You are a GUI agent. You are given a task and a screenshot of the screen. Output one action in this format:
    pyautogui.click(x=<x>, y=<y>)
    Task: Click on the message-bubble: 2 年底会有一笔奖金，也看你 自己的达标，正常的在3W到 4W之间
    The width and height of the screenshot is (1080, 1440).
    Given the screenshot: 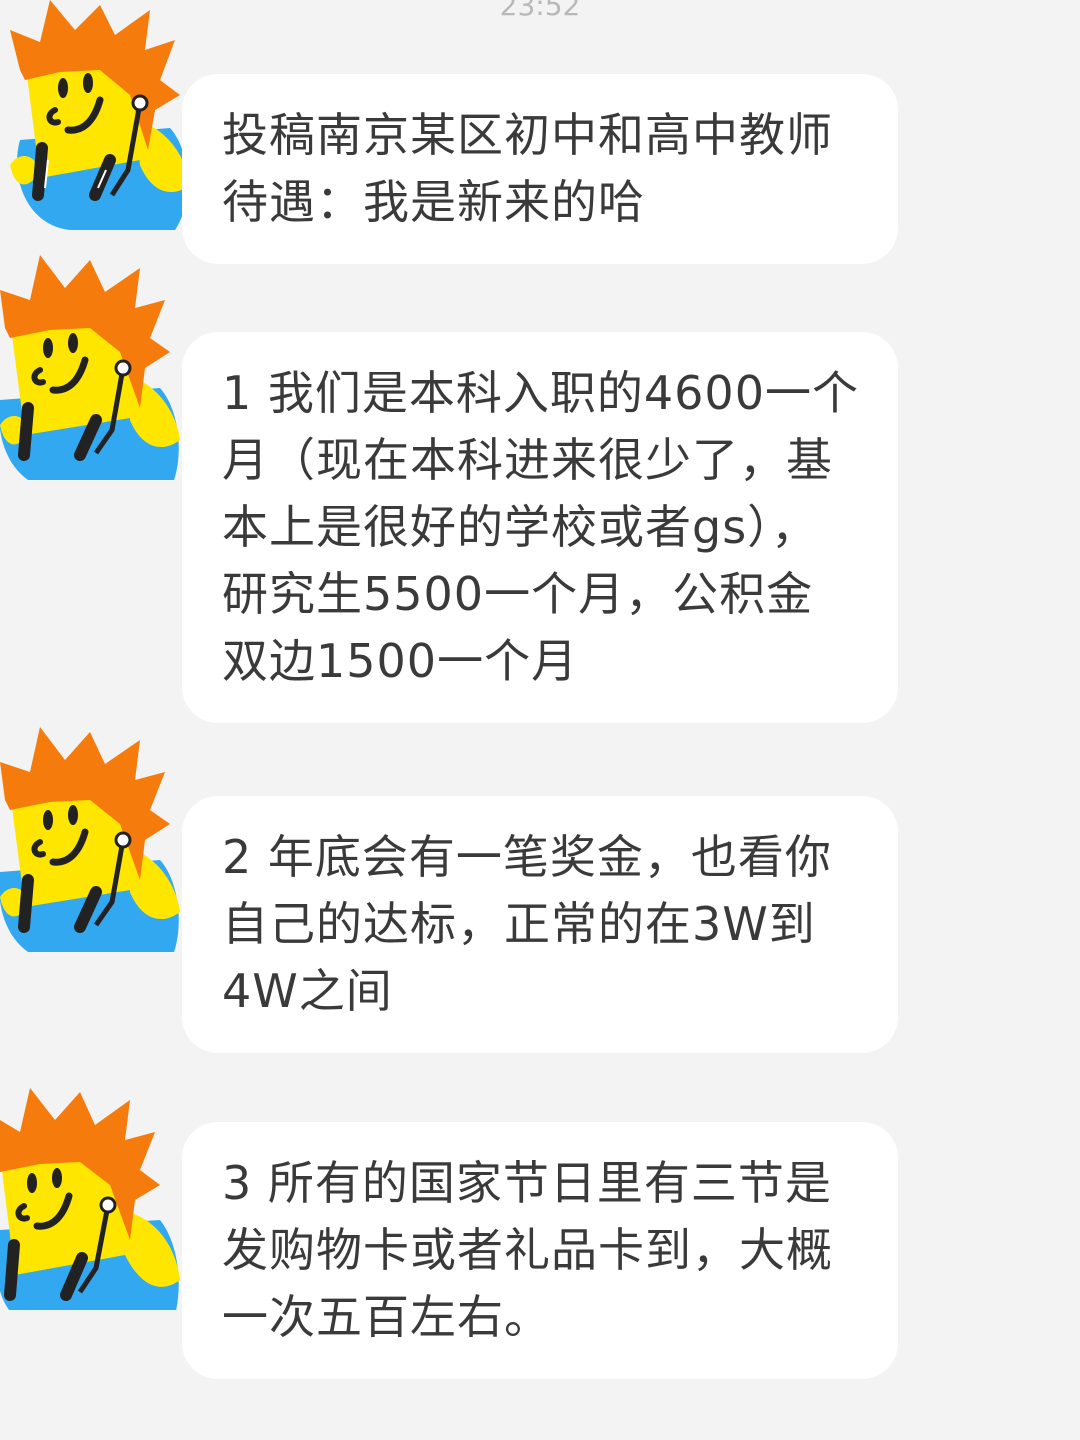 What is the action you would take?
    pyautogui.click(x=540, y=924)
    